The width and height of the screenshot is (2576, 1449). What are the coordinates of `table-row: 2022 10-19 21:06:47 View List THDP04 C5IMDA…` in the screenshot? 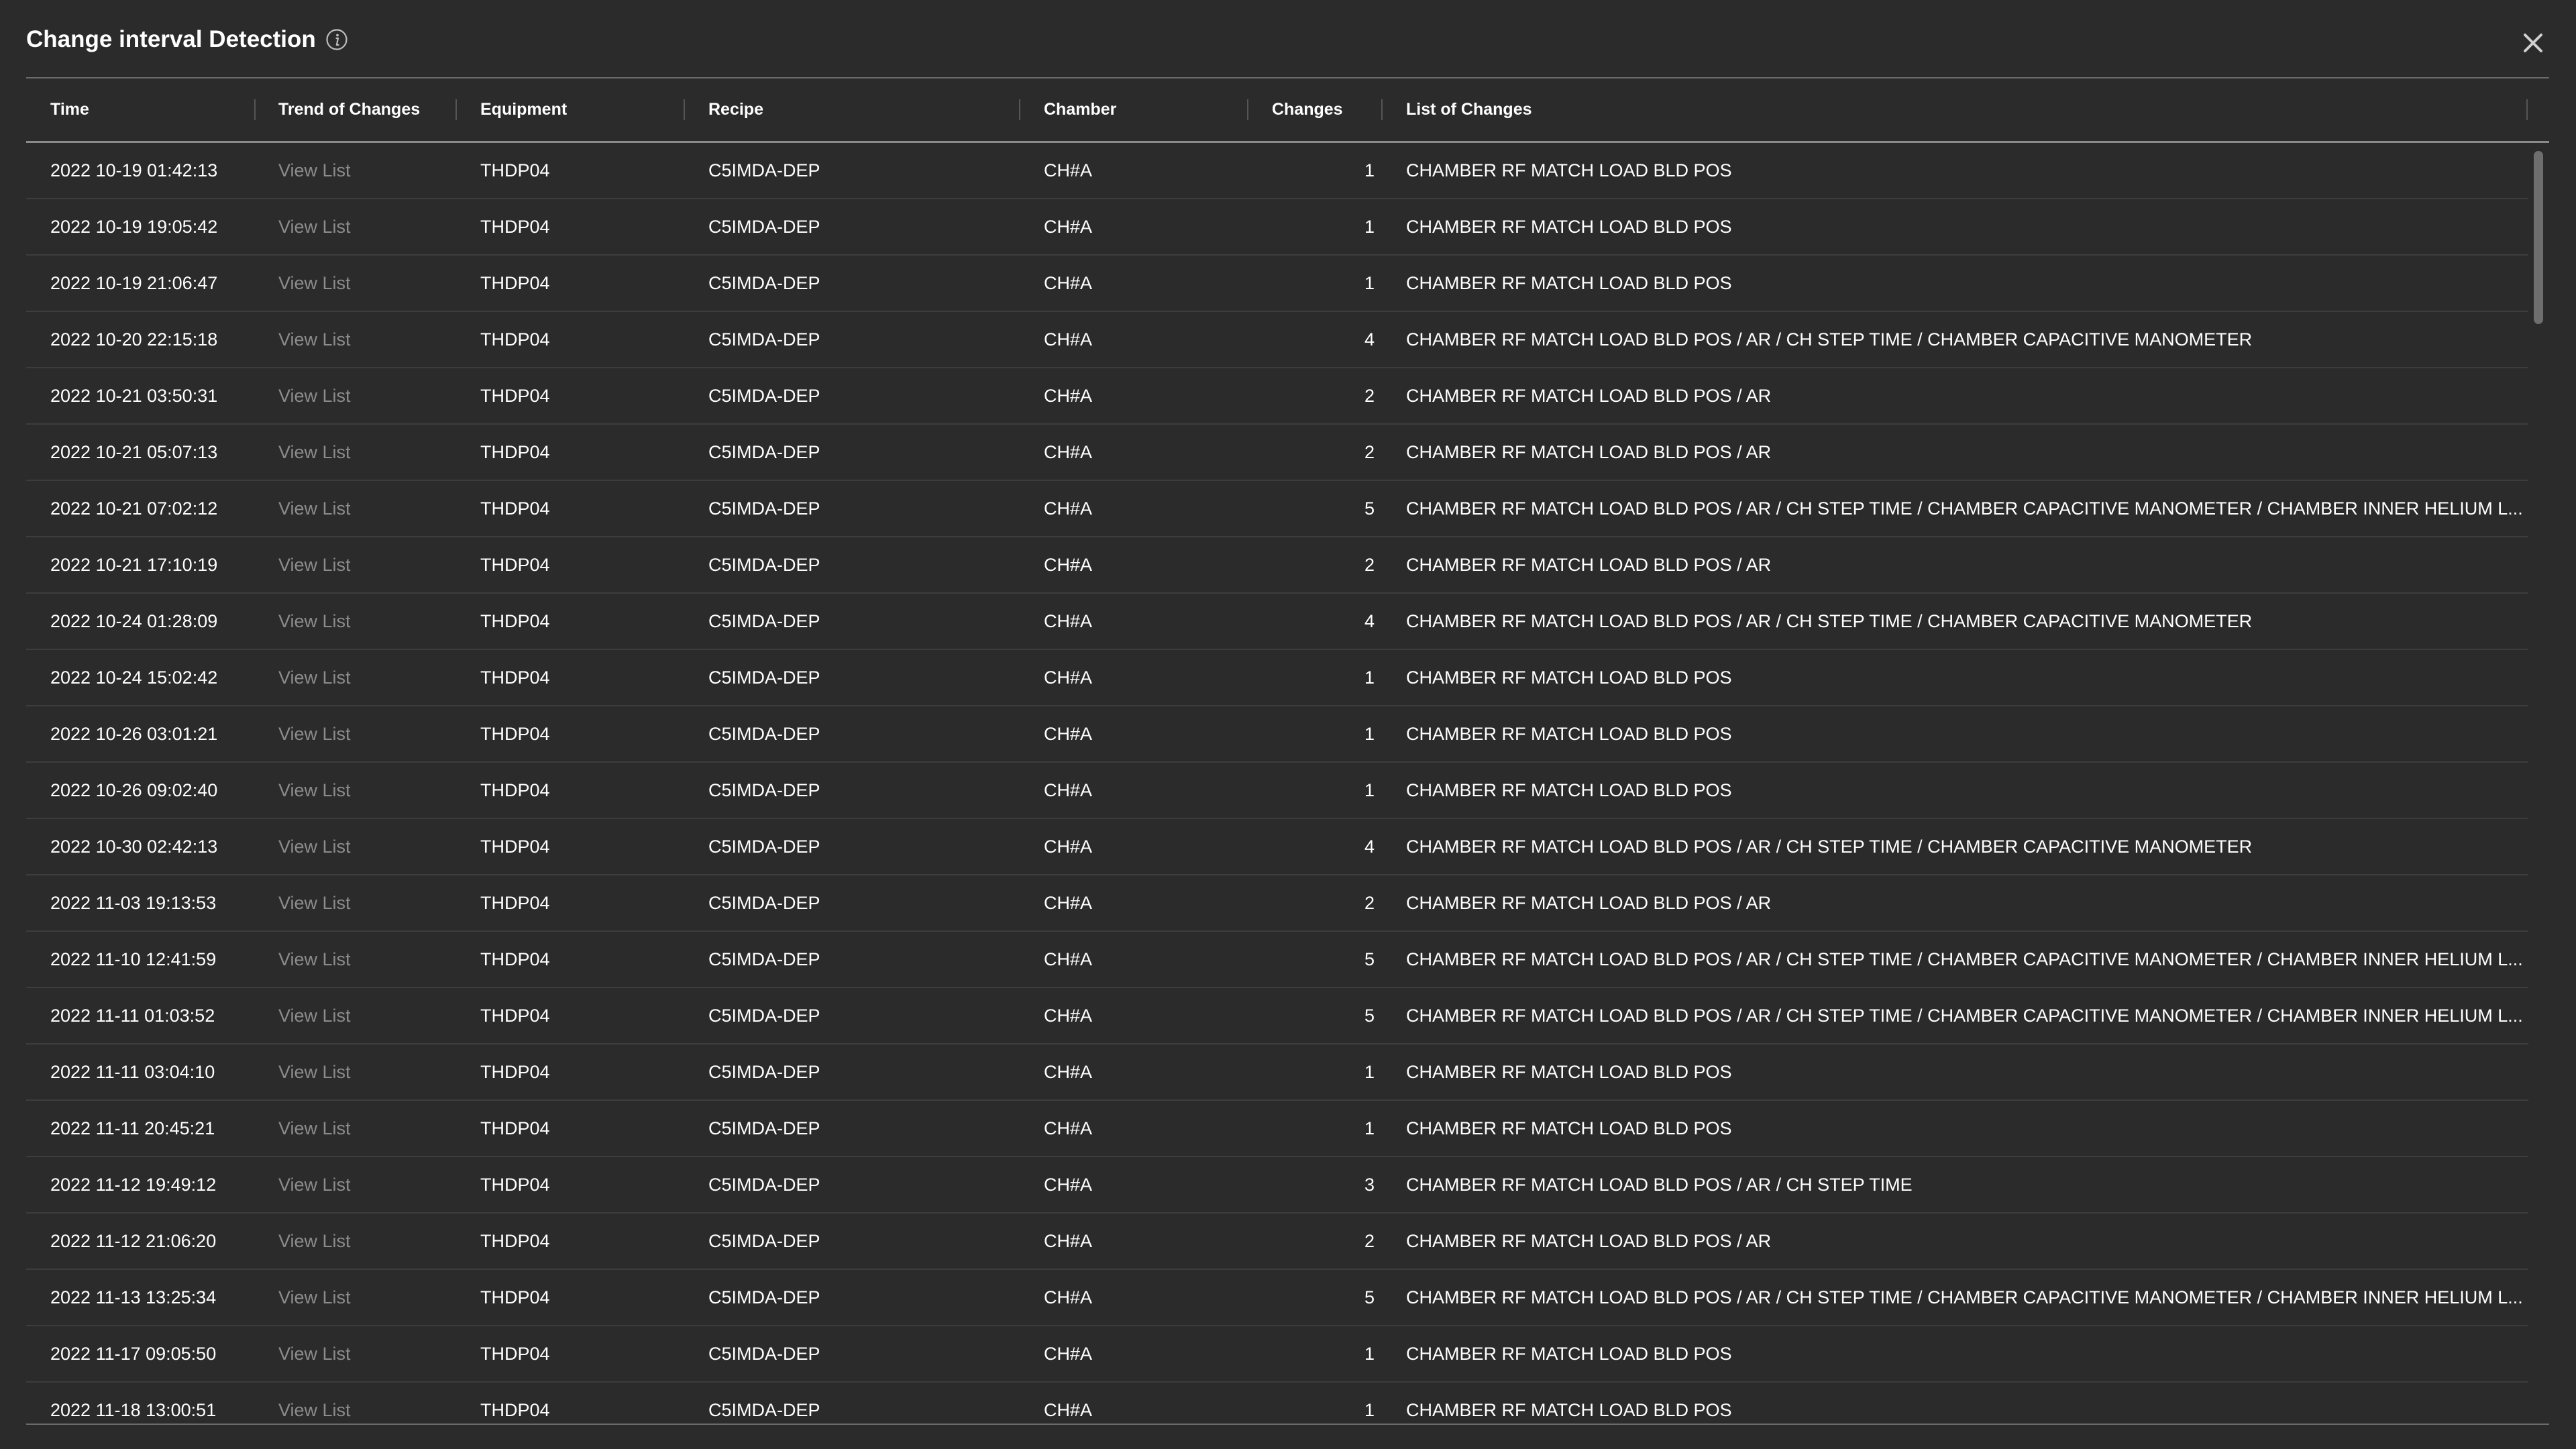 It's located at (1277, 284).